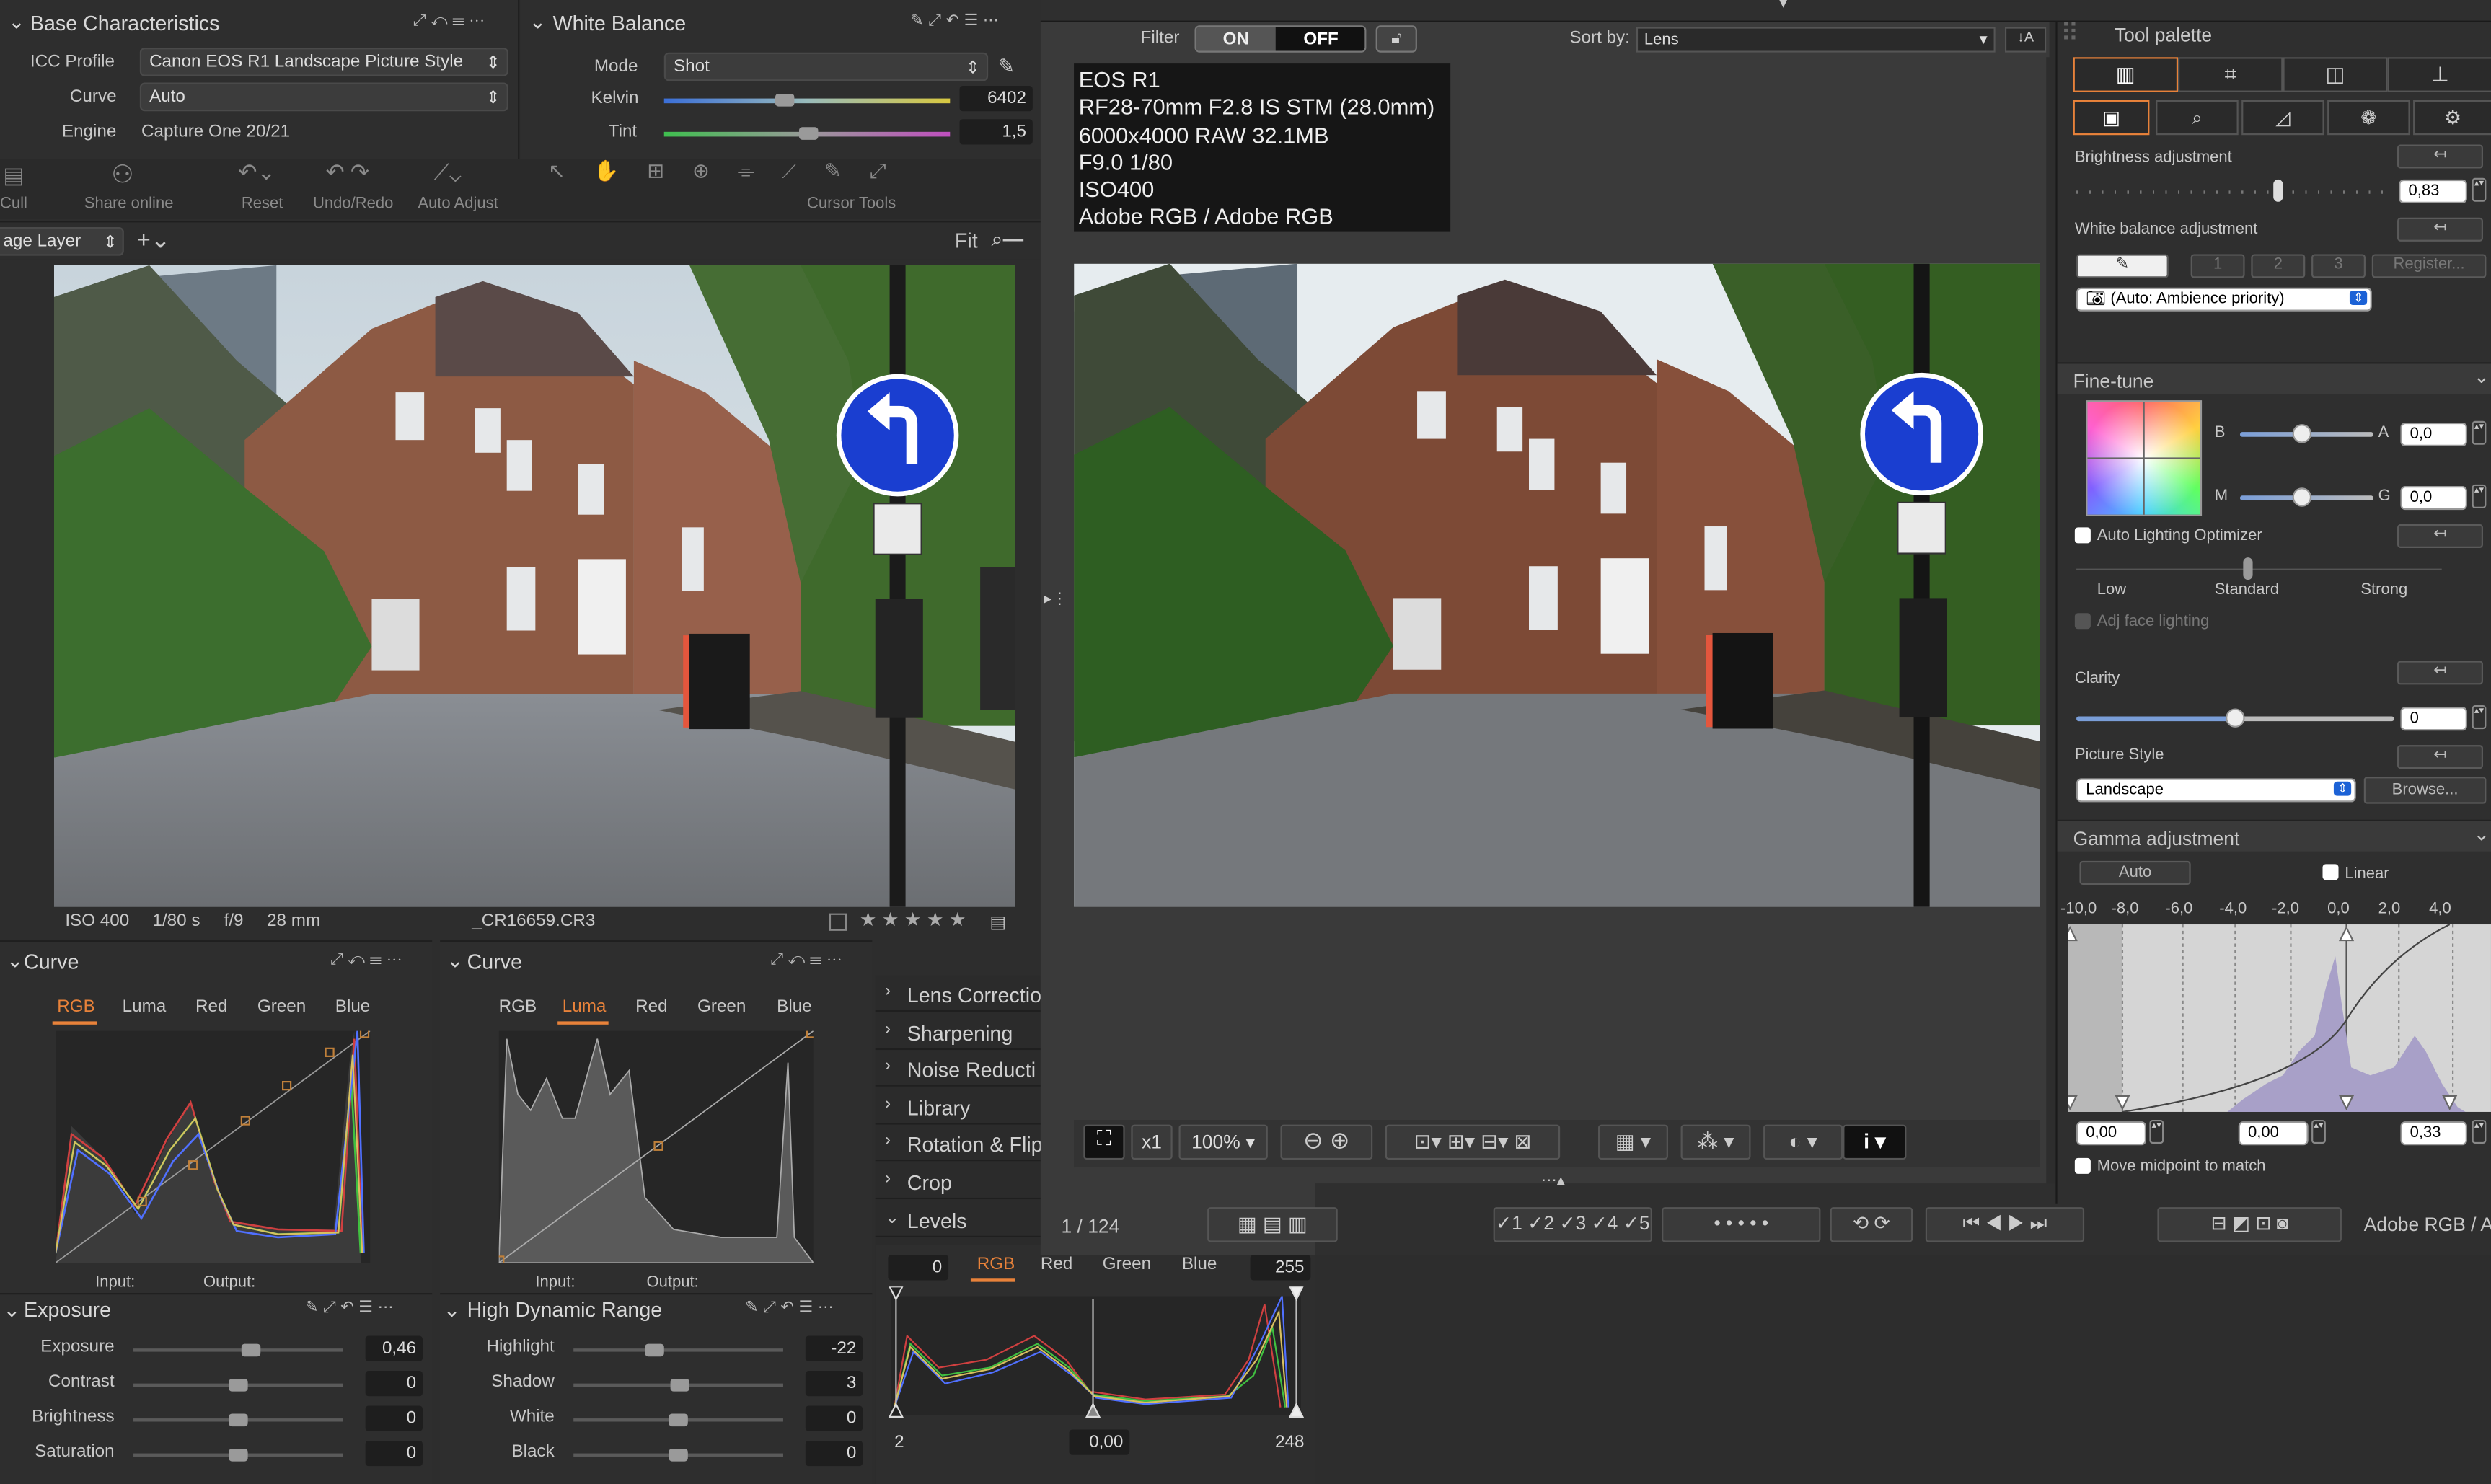 The image size is (2491, 1484). I want to click on levels-handles, so click(1098, 1357).